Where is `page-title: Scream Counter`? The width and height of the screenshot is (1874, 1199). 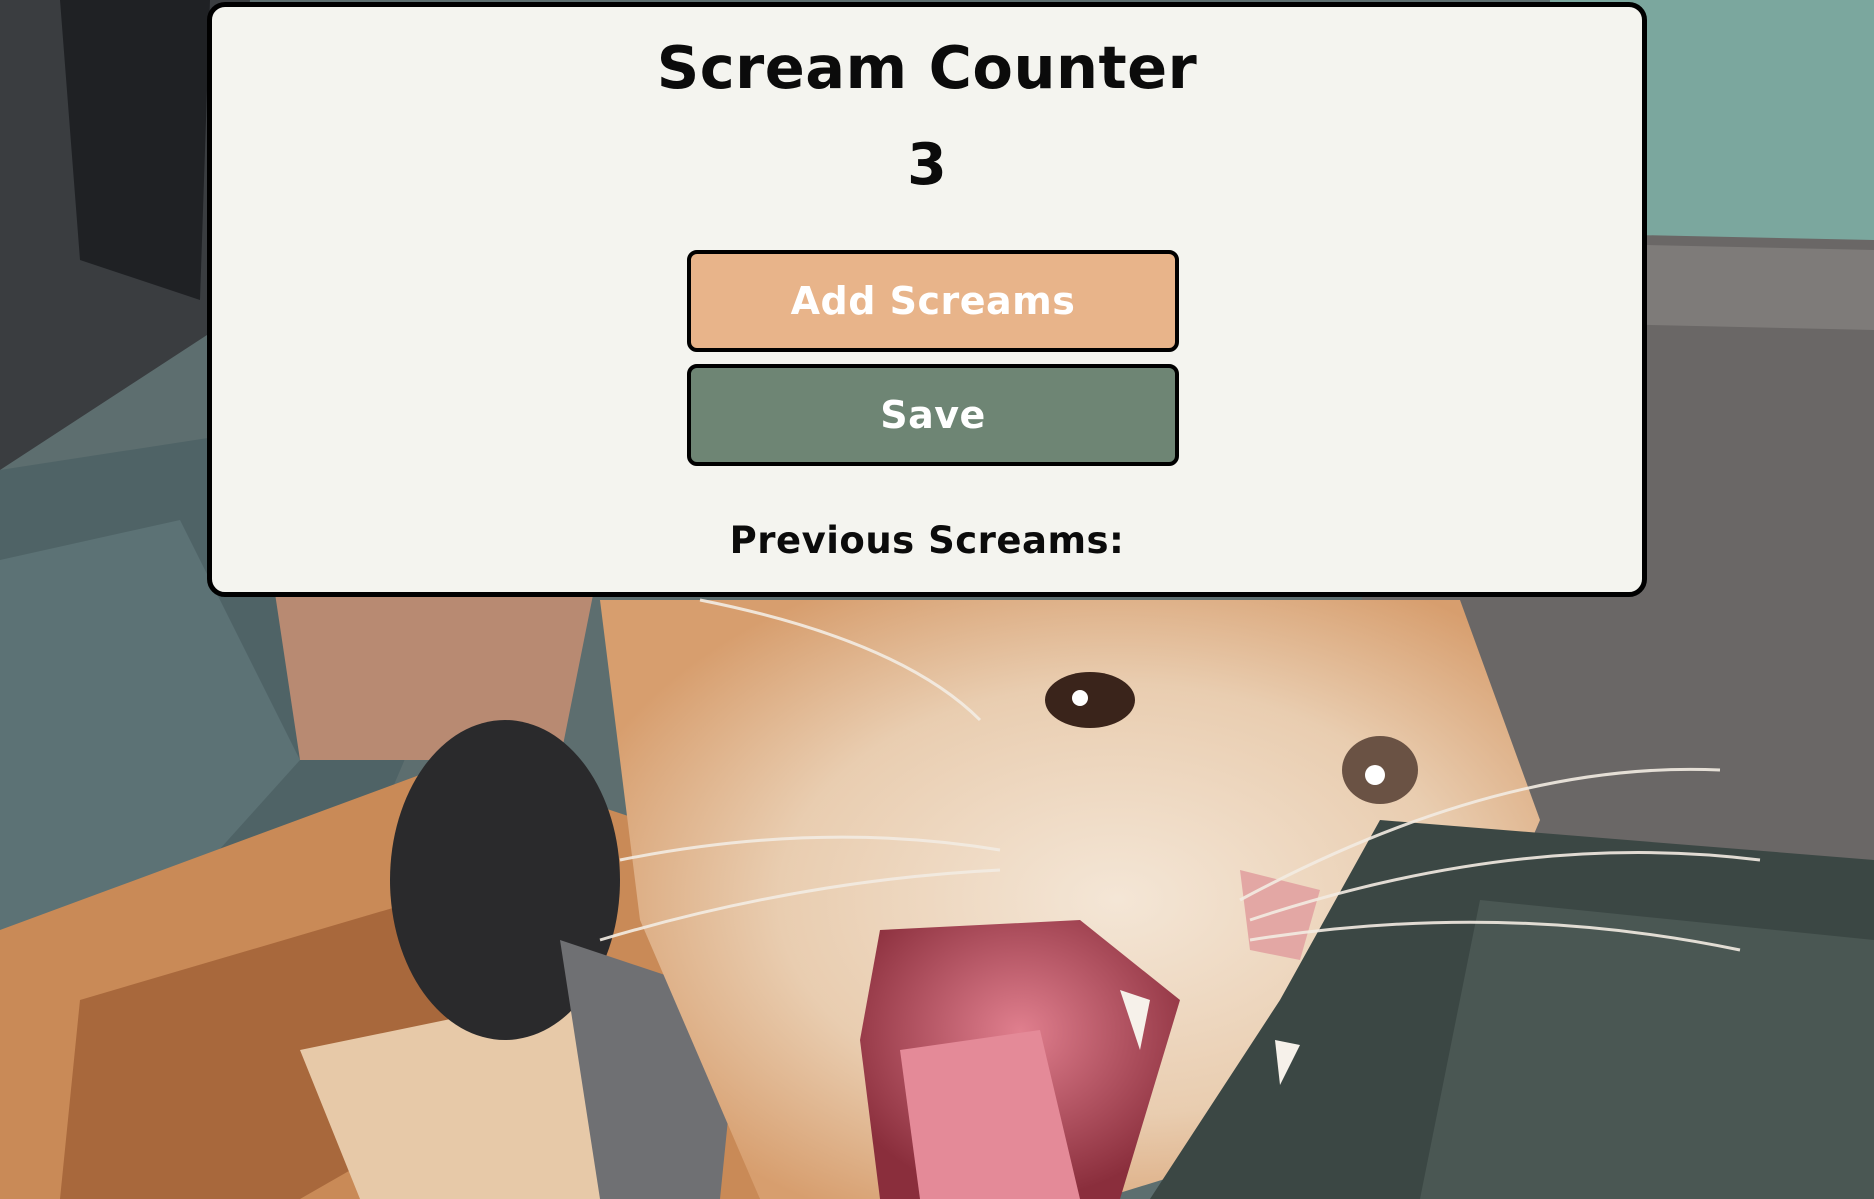 page-title: Scream Counter is located at coordinates (927, 67).